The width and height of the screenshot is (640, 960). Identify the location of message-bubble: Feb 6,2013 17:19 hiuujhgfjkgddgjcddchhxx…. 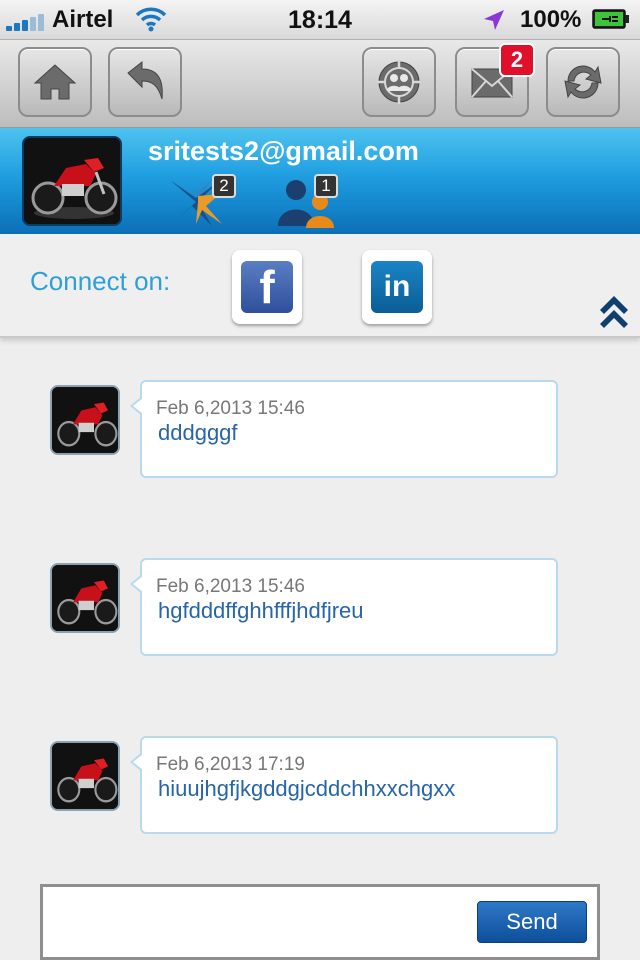
(344, 785).